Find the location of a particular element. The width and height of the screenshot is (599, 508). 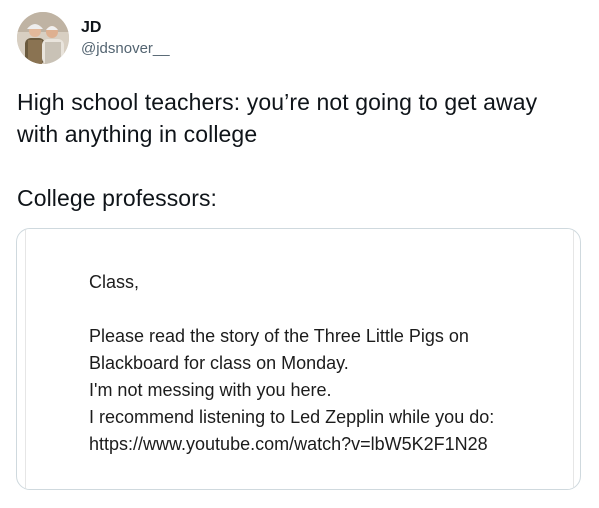

author-names: JD @jdsnover__ is located at coordinates (125, 38).